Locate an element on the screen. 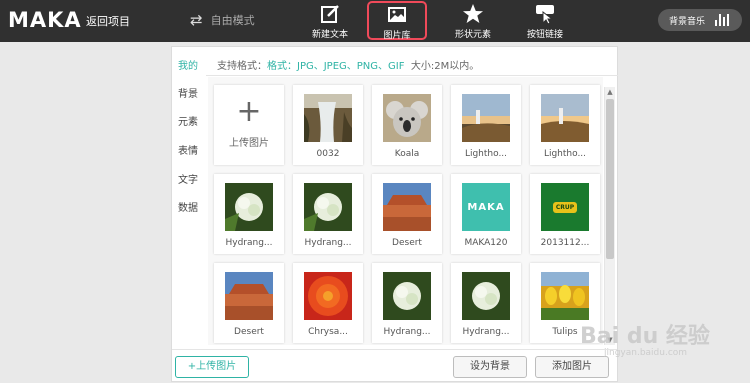 The width and height of the screenshot is (750, 383). green-banner-thumbnail: CRUP is located at coordinates (565, 207).